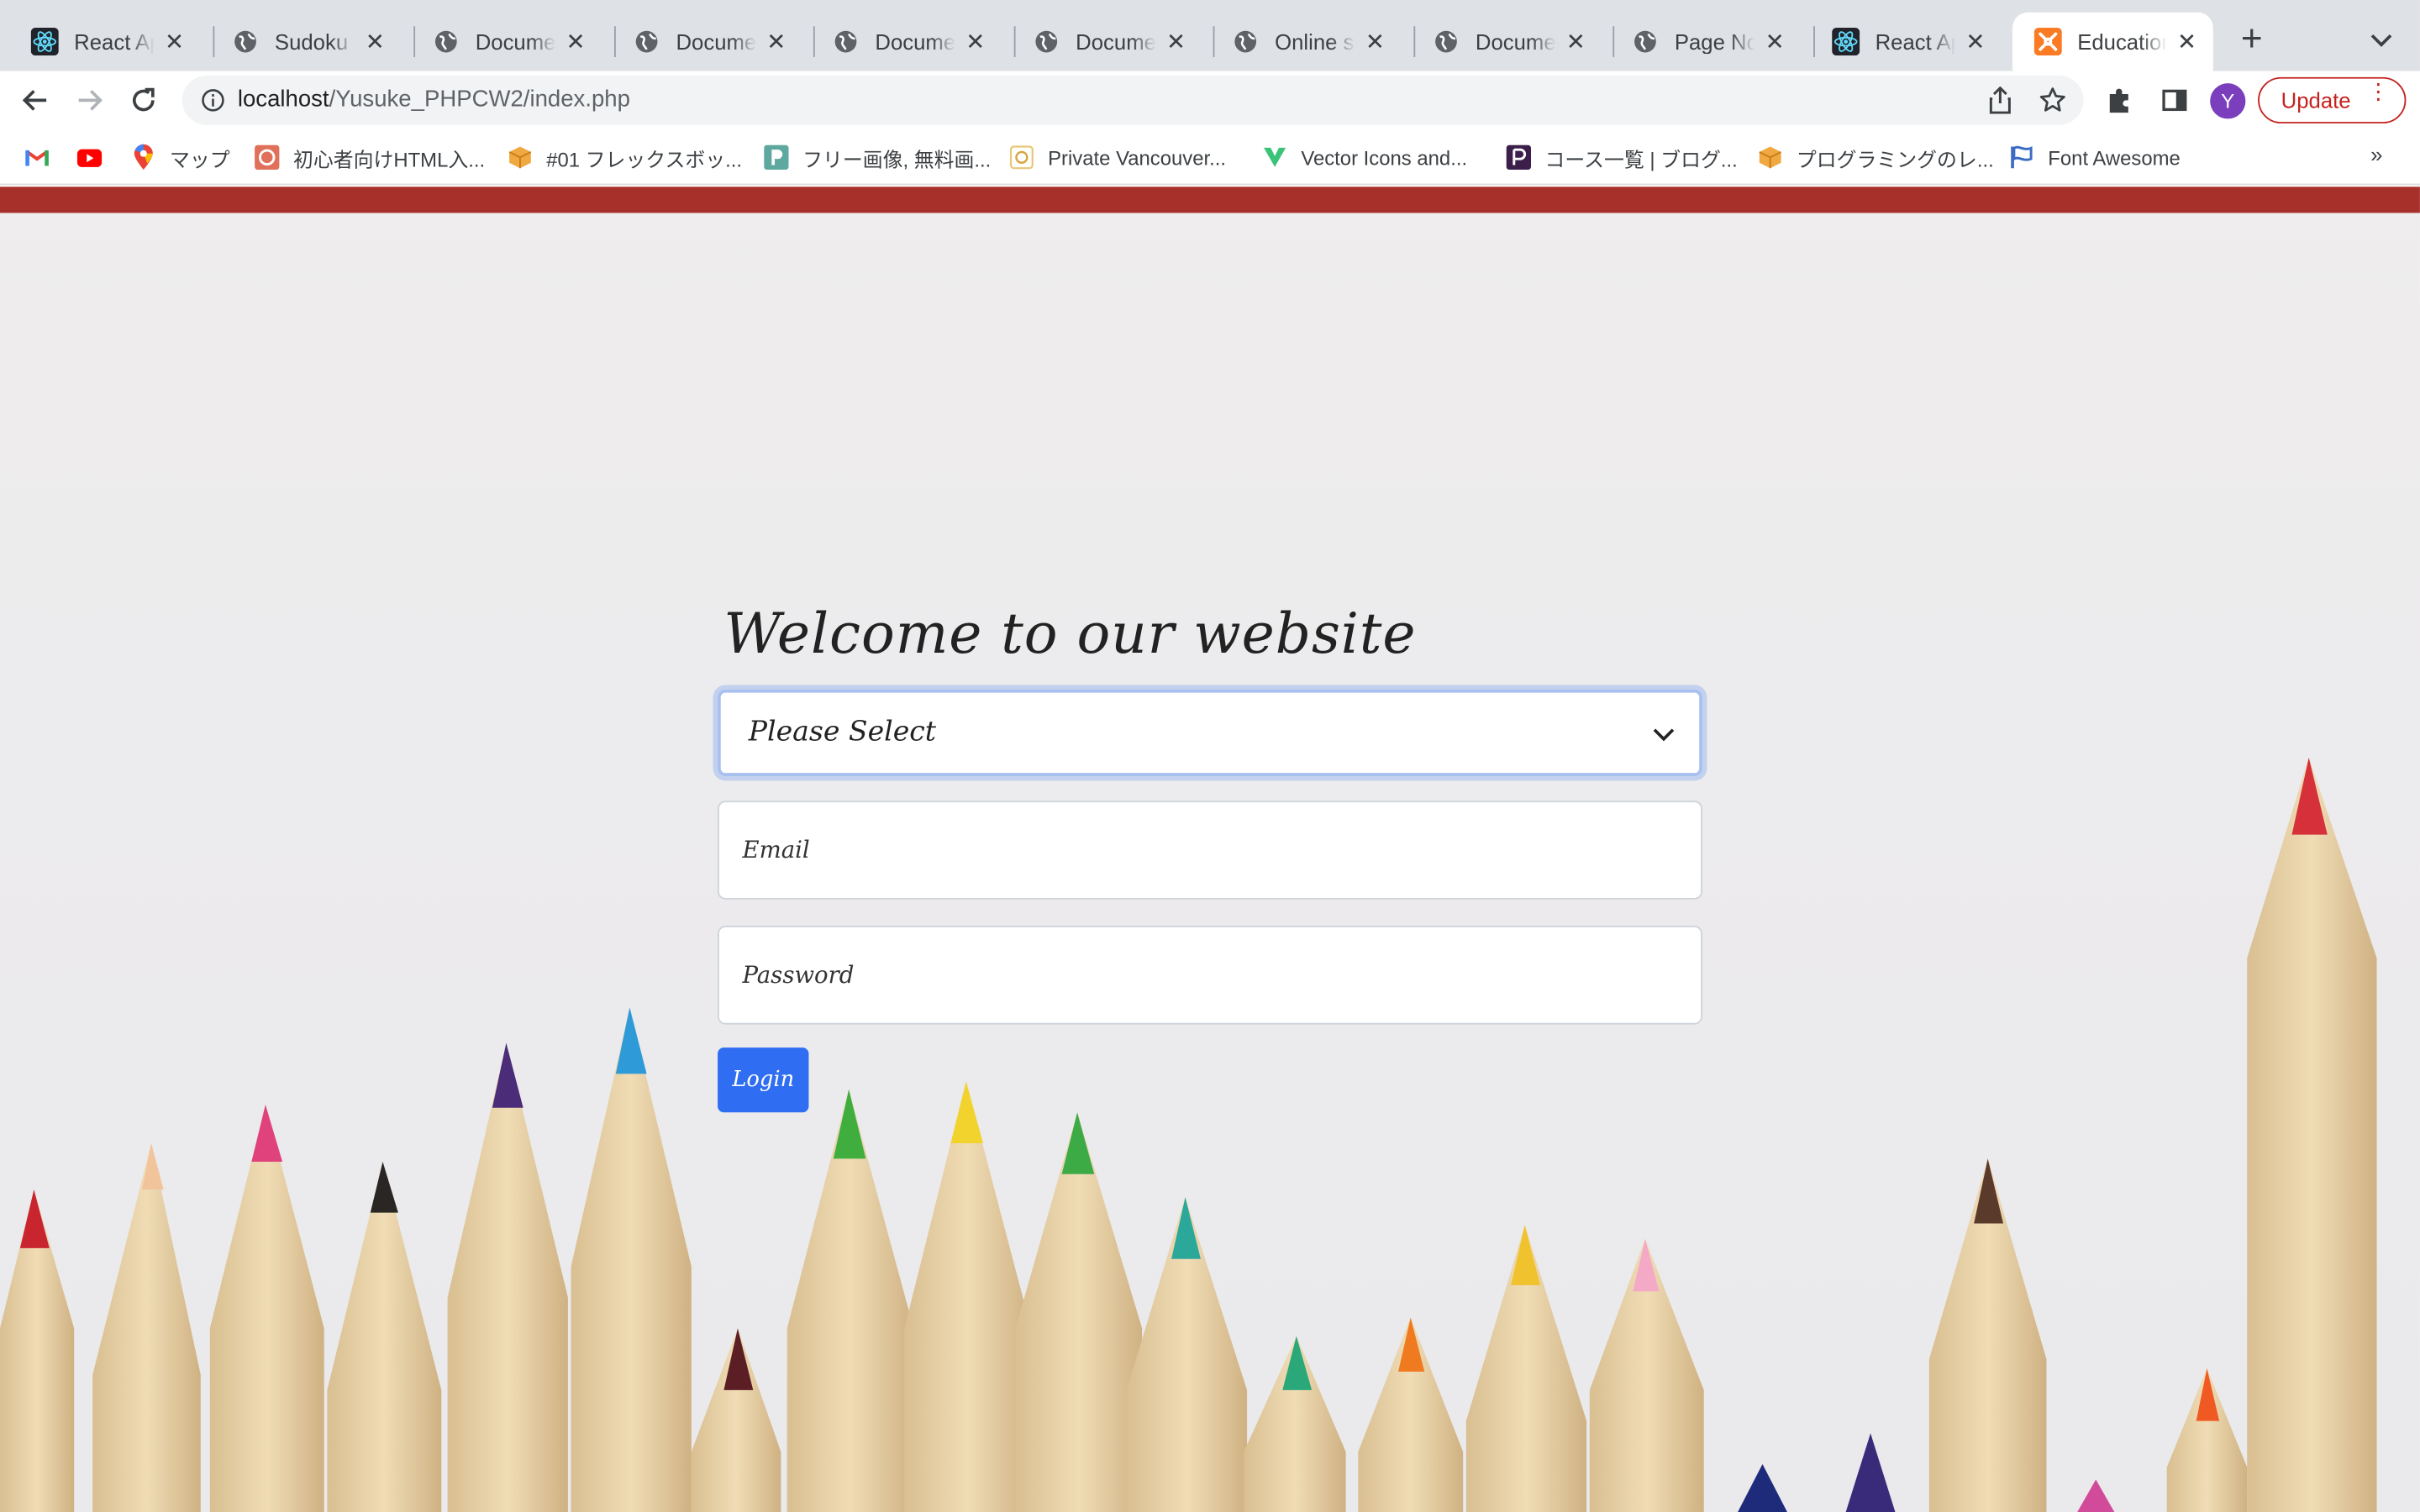  What do you see at coordinates (764, 1080) in the screenshot?
I see `login-button: Login` at bounding box center [764, 1080].